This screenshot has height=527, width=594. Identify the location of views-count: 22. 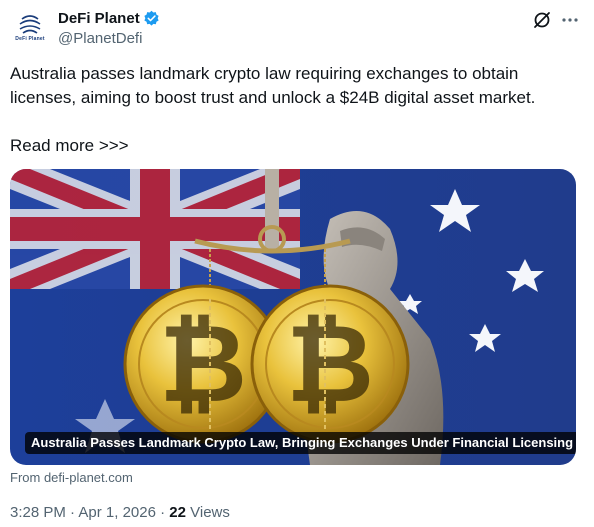
(177, 512).